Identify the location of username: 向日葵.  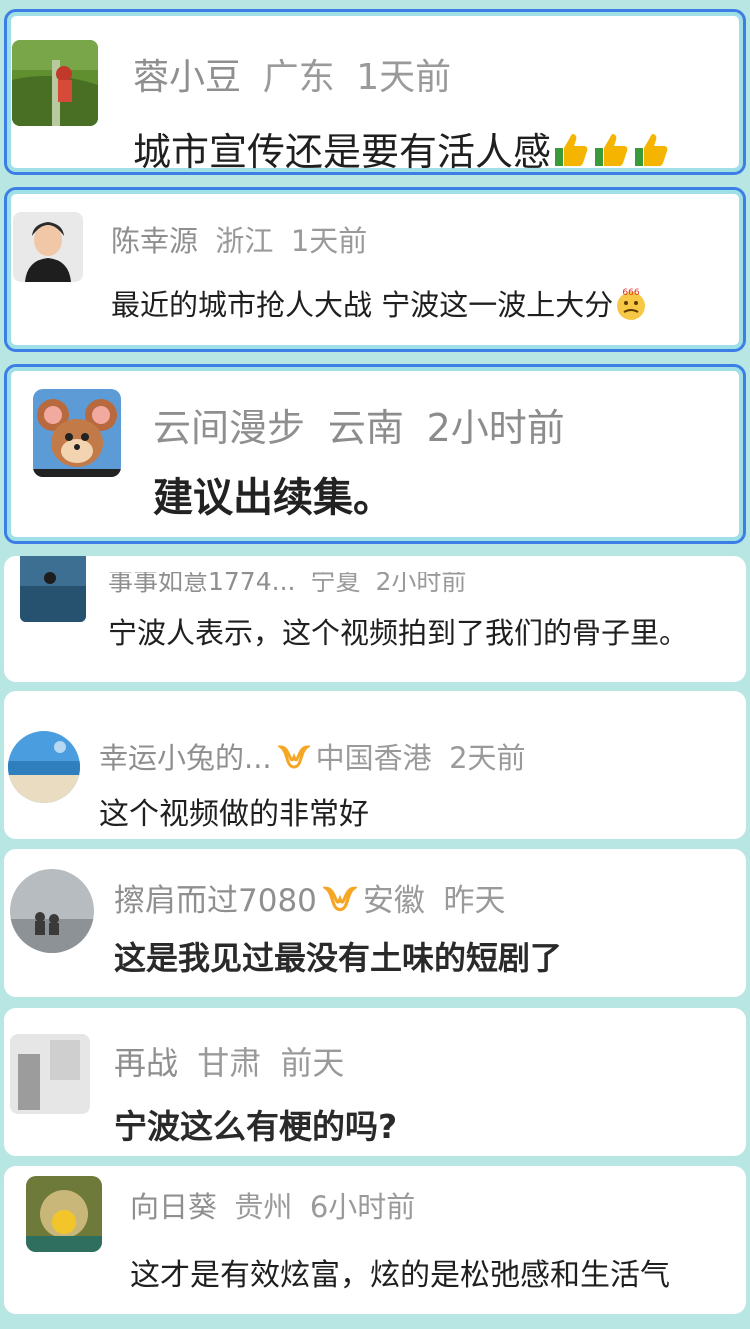
(173, 1207).